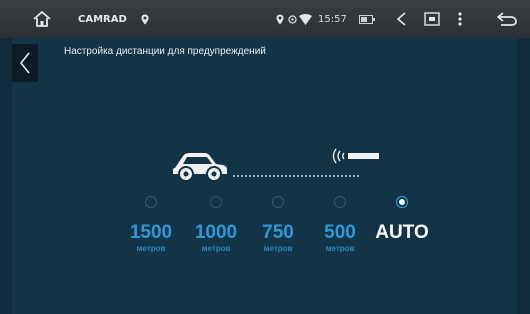  What do you see at coordinates (402, 219) in the screenshot?
I see `option-auto: AUTO` at bounding box center [402, 219].